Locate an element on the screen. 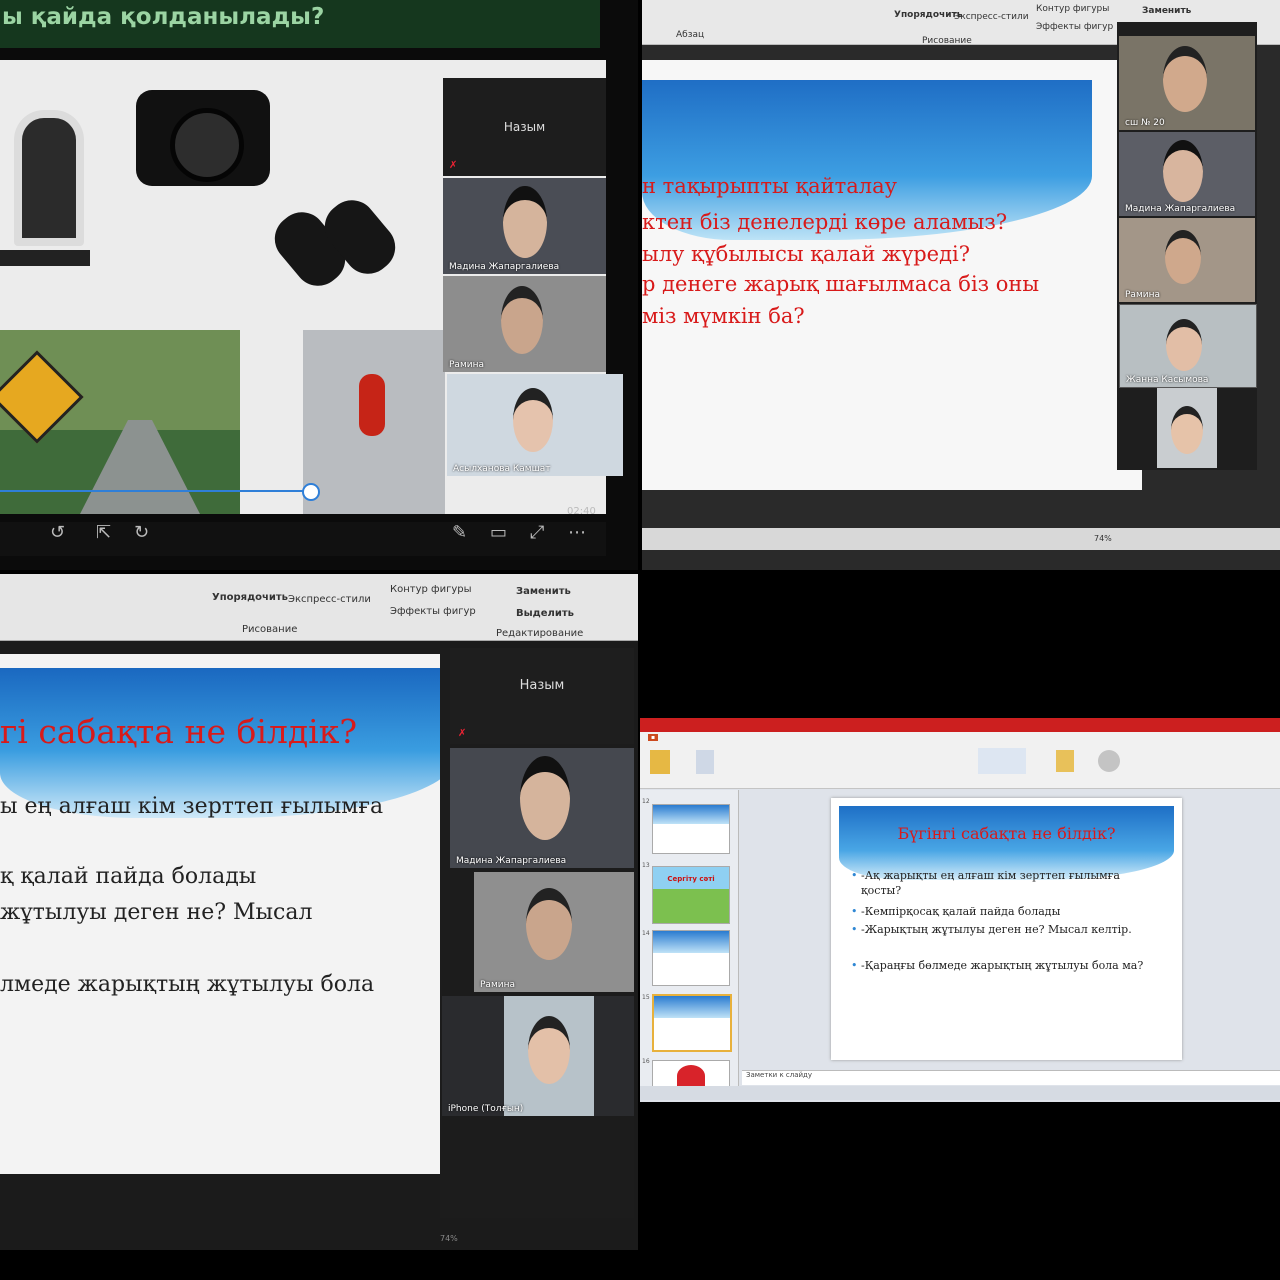 This screenshot has height=1280, width=1280. slide-thumbnails-pane: 12 13 Сергіту сәті 14 15 16 is located at coordinates (689, 940).